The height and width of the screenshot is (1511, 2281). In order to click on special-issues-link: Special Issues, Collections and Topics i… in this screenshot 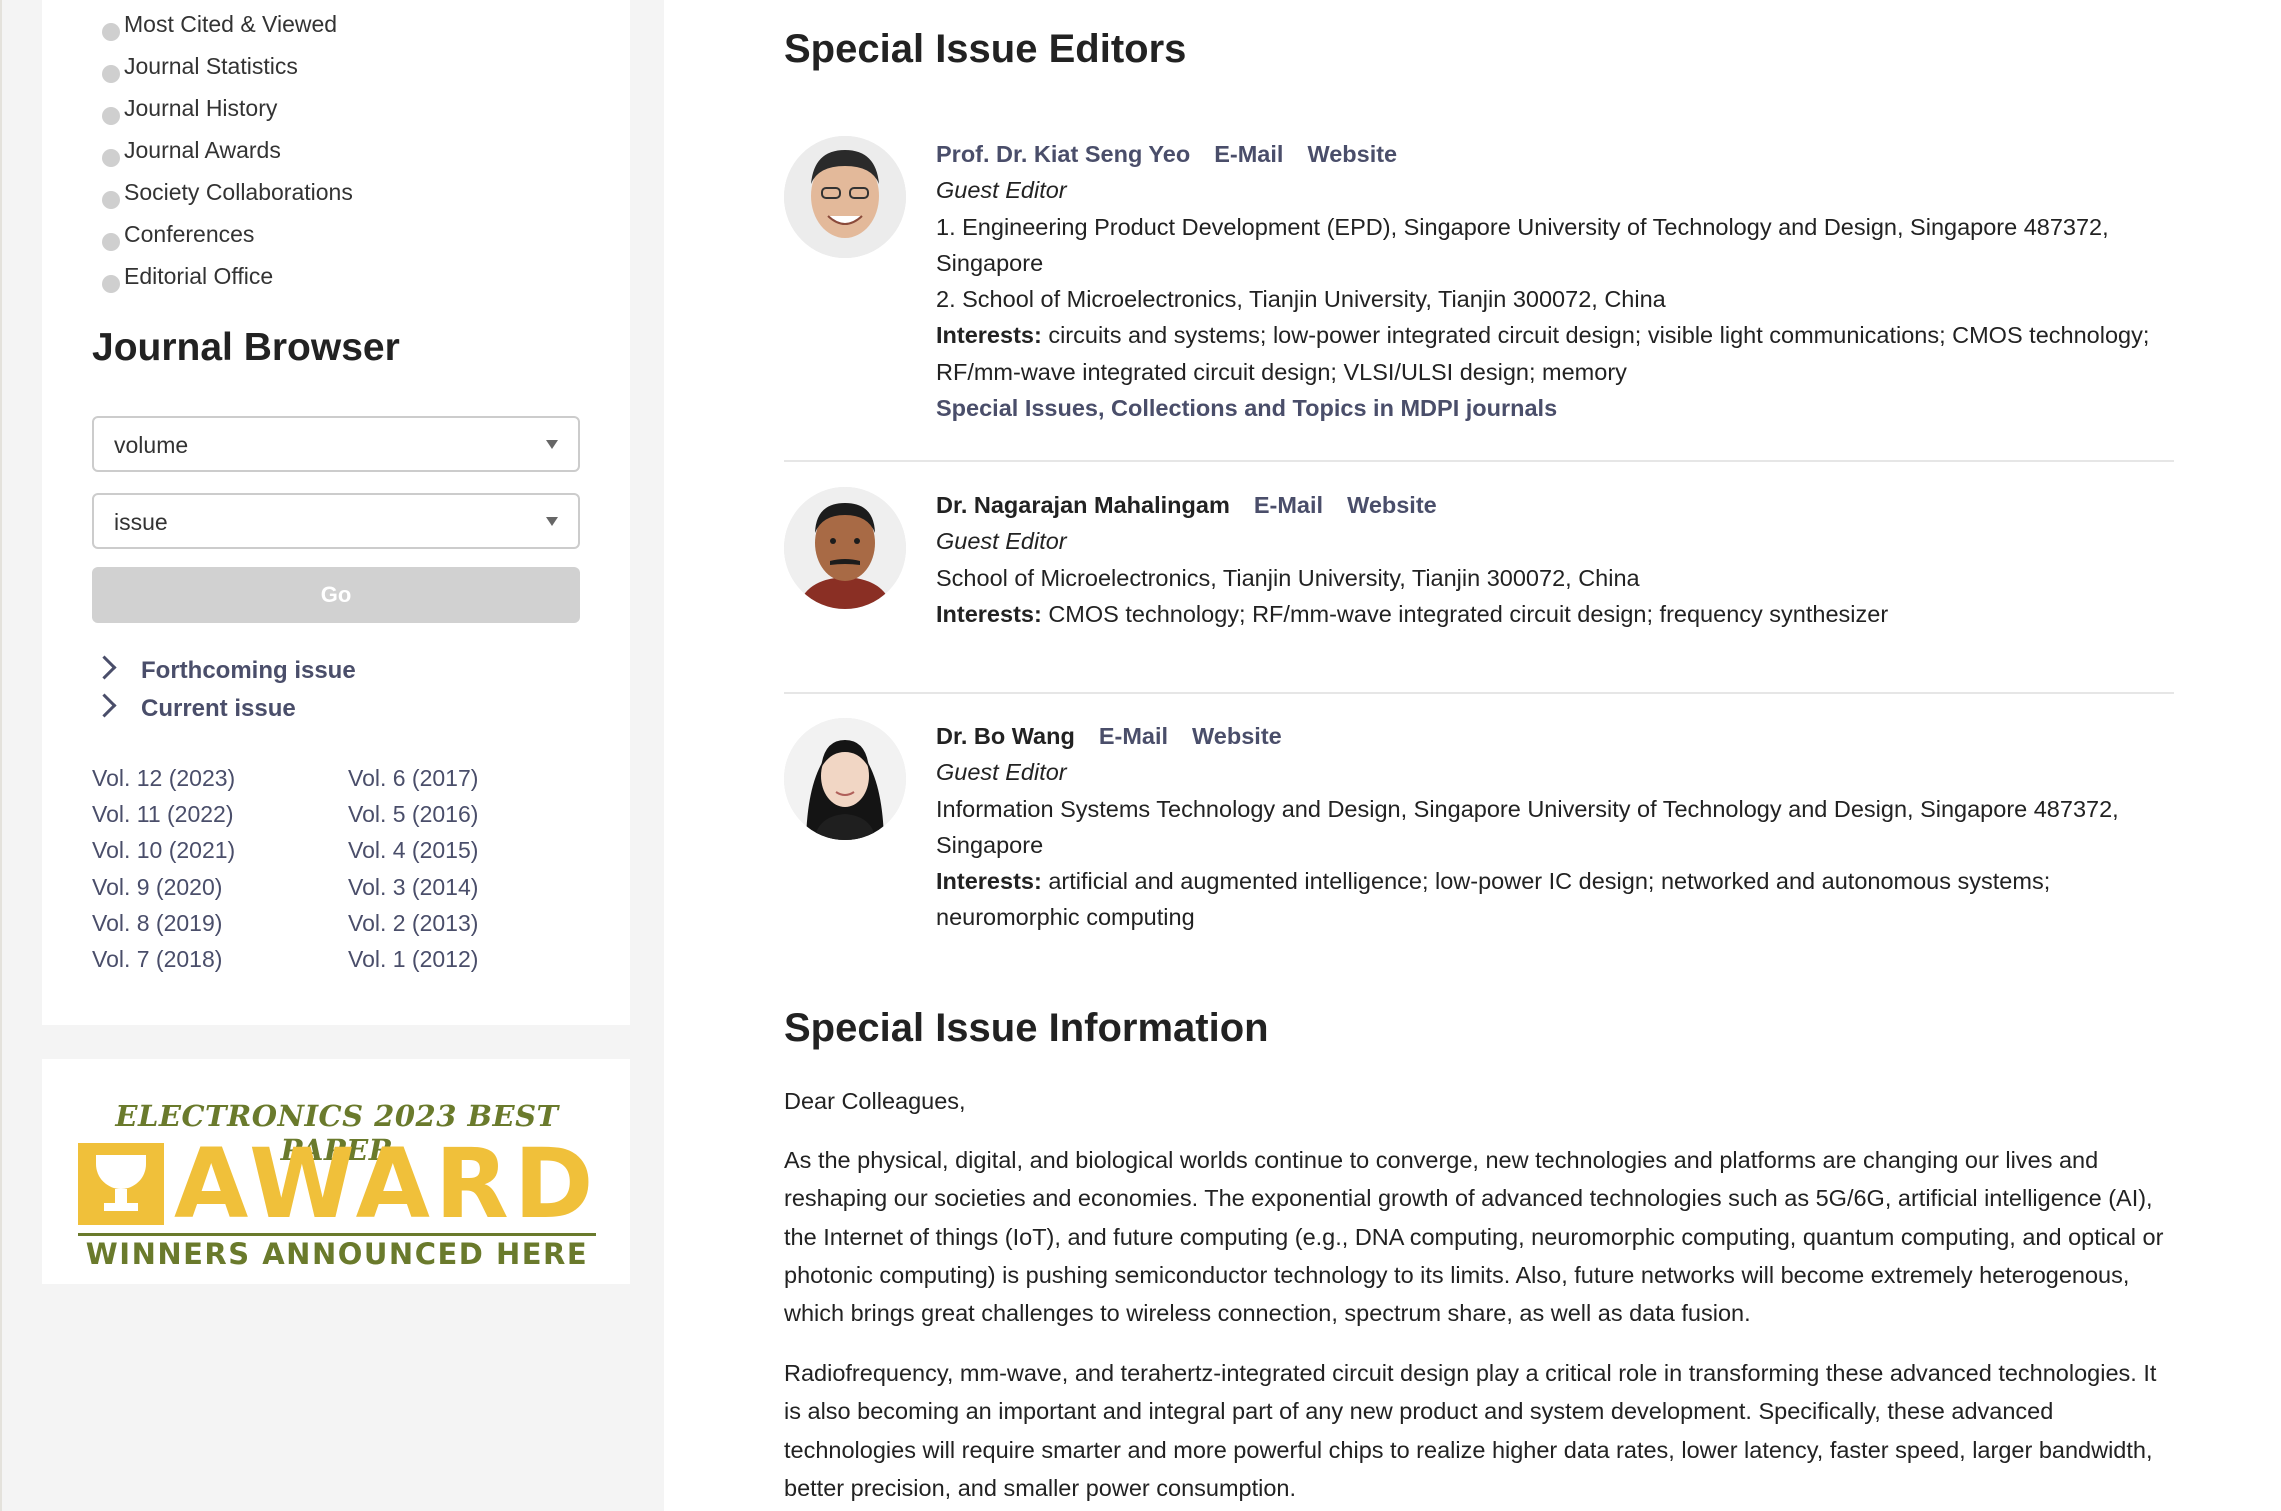, I will do `click(1551, 408)`.